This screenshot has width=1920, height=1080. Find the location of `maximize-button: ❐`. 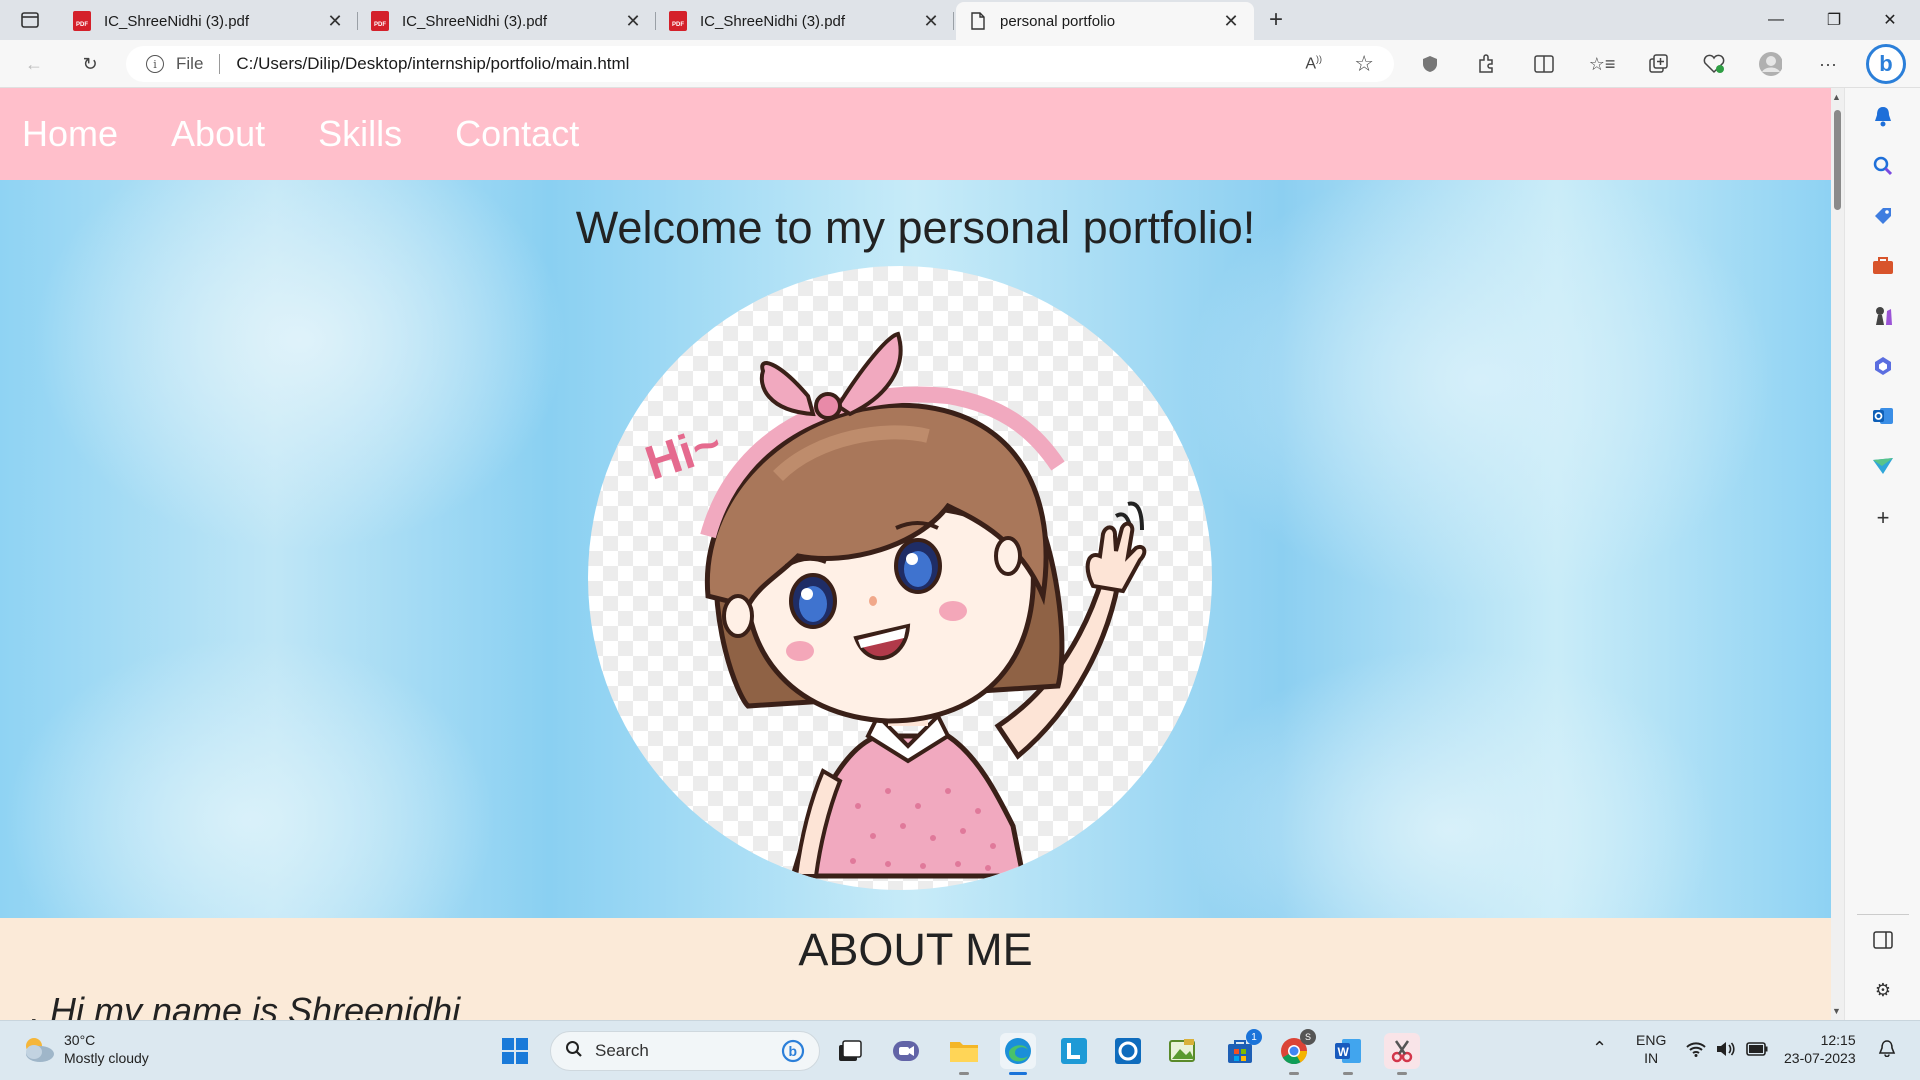

maximize-button: ❐ is located at coordinates (1834, 20).